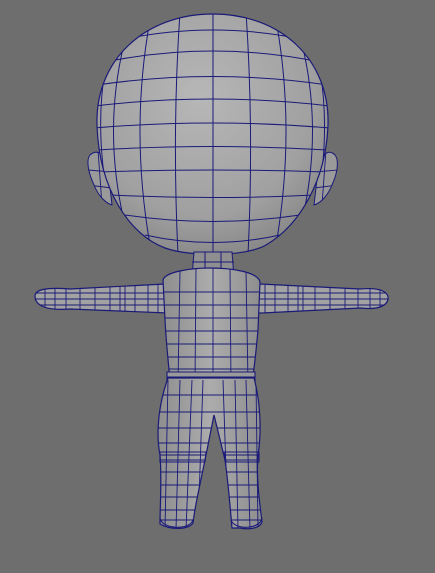 The width and height of the screenshot is (435, 573). I want to click on legs, so click(210, 453).